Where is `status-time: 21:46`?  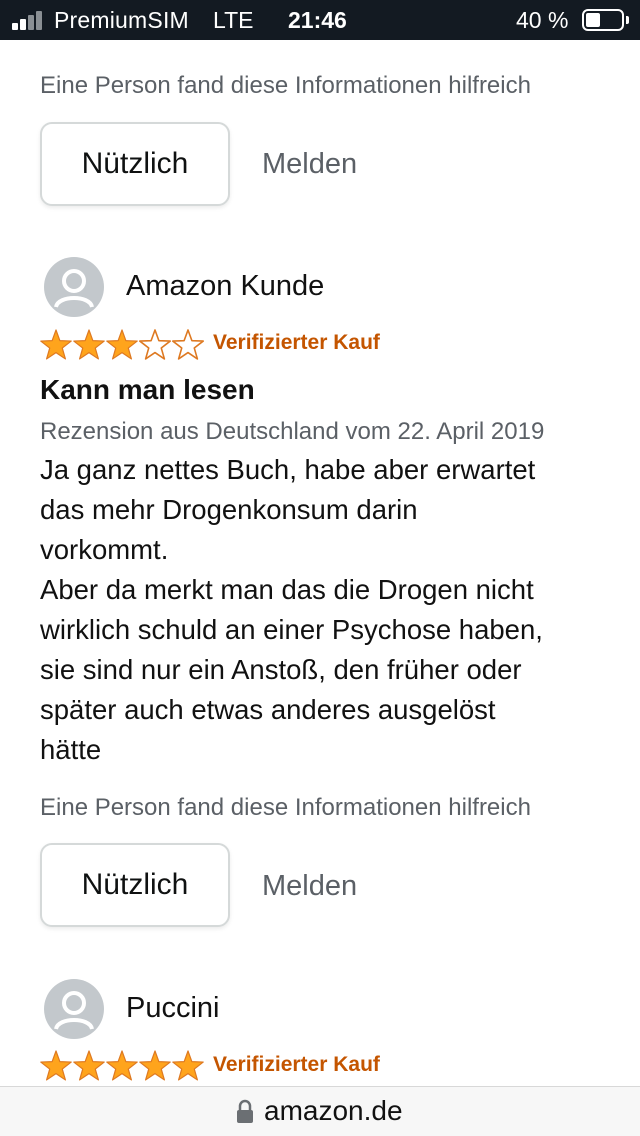
status-time: 21:46 is located at coordinates (317, 20).